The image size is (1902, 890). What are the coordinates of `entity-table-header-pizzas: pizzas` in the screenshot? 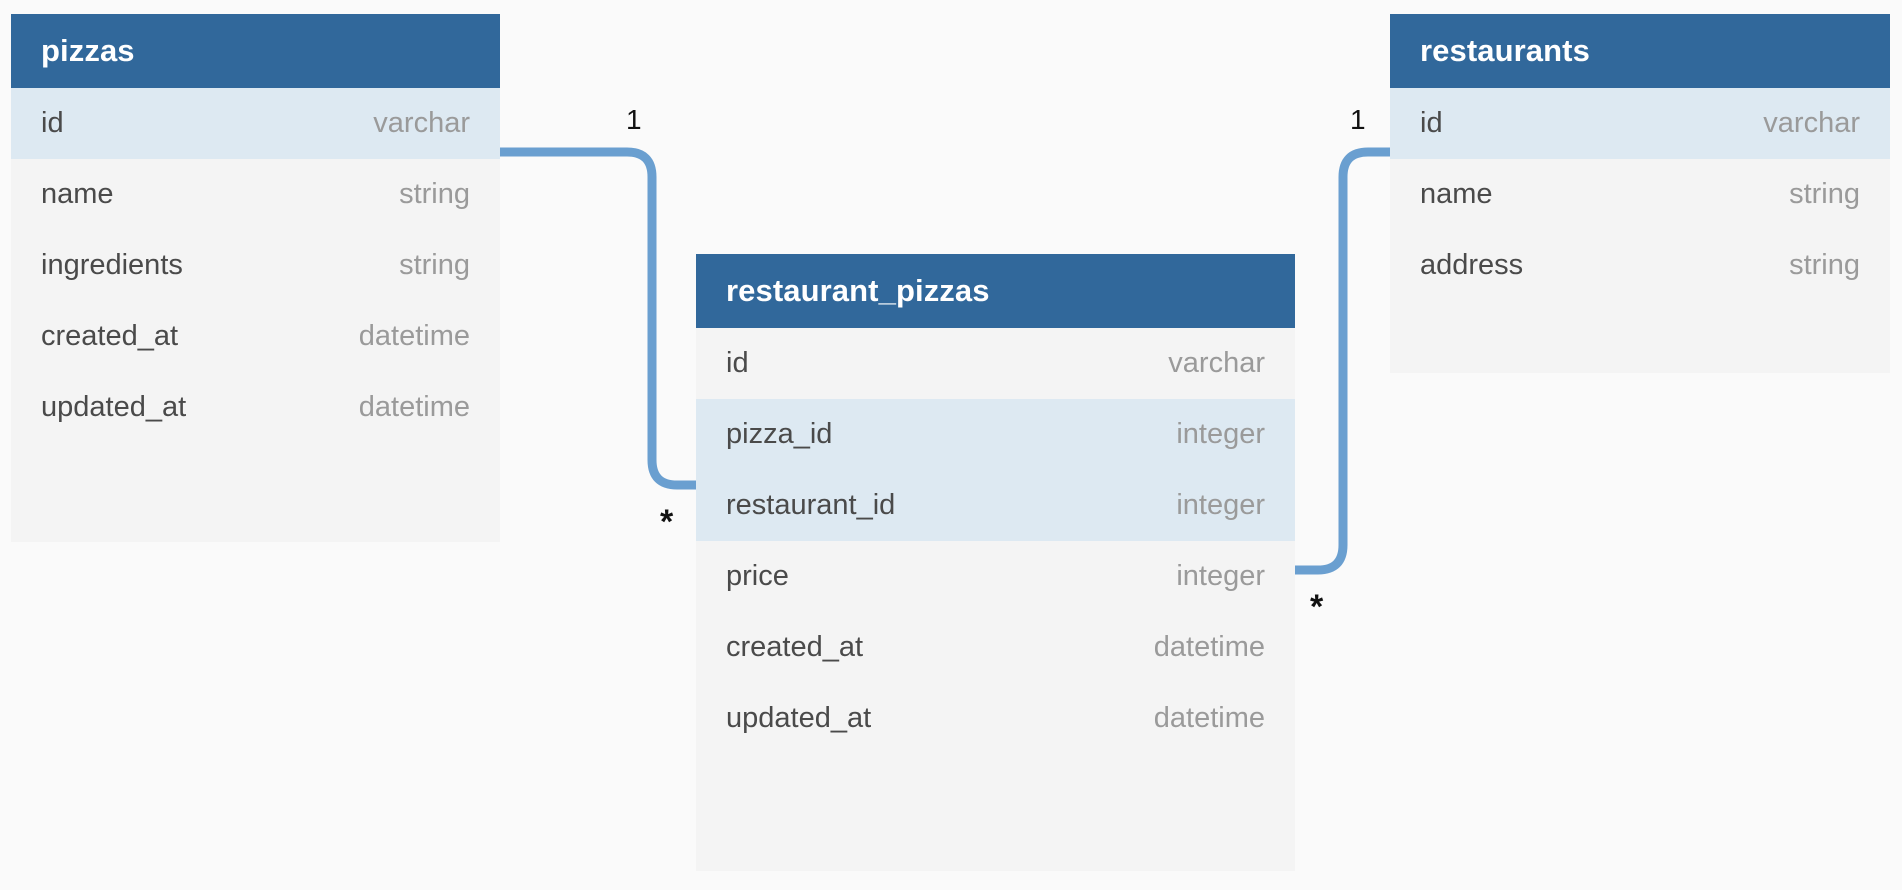 It's located at (255, 51).